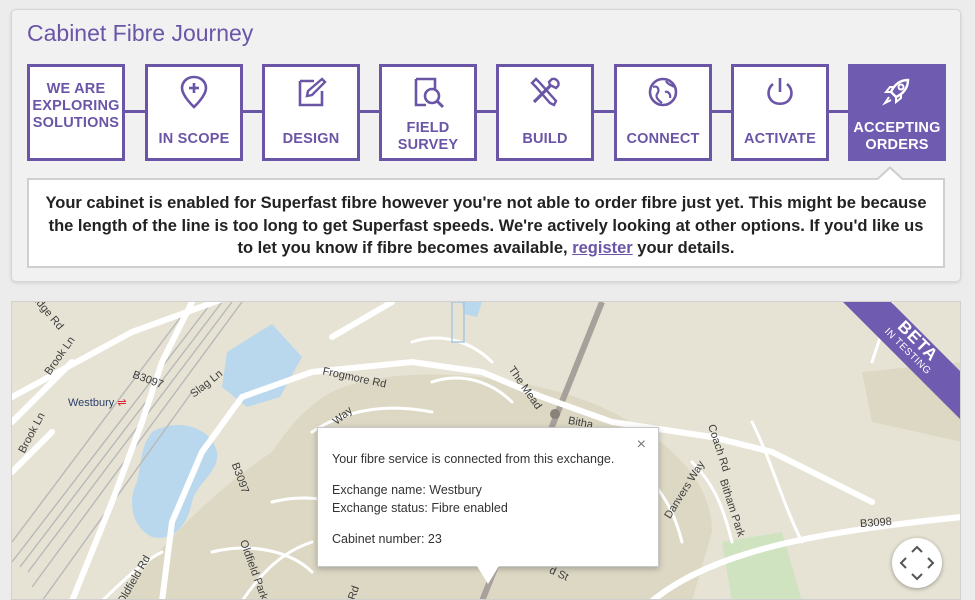  Describe the element at coordinates (890, 174) in the screenshot. I see `message-caret-inner` at that location.